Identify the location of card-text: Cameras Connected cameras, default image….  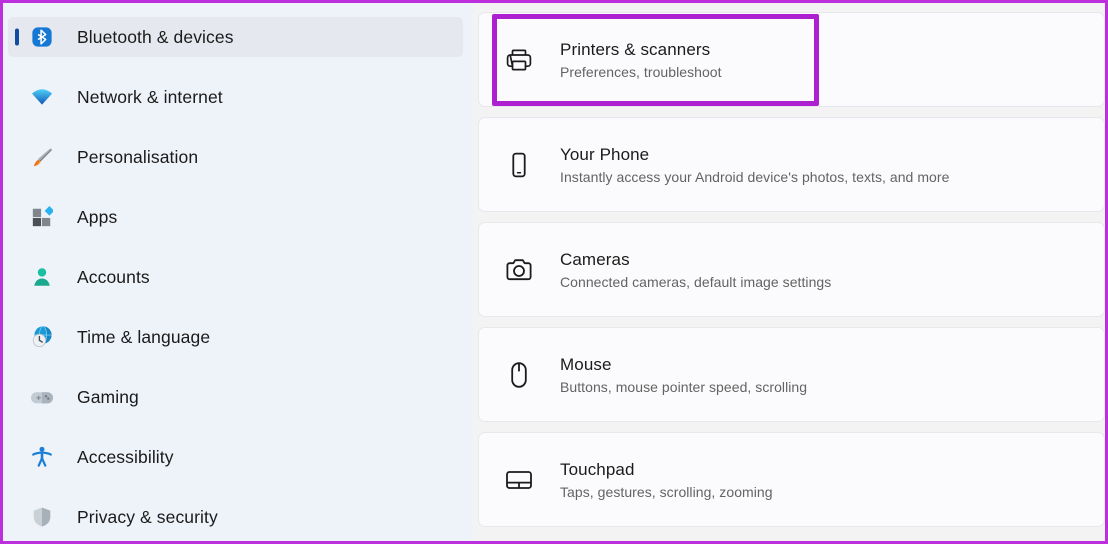
(695, 270).